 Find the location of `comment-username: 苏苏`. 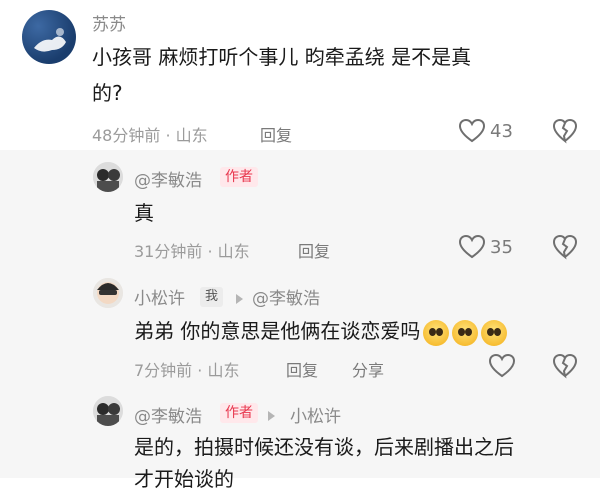

comment-username: 苏苏 is located at coordinates (109, 22).